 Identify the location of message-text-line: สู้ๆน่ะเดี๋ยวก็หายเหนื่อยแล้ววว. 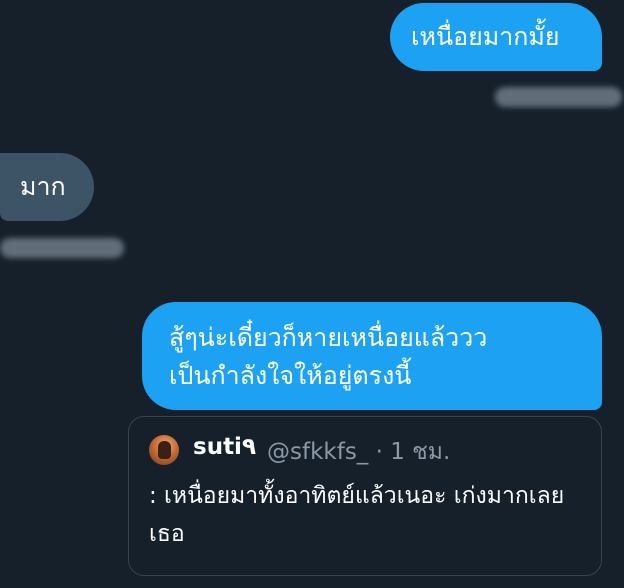
(328, 337).